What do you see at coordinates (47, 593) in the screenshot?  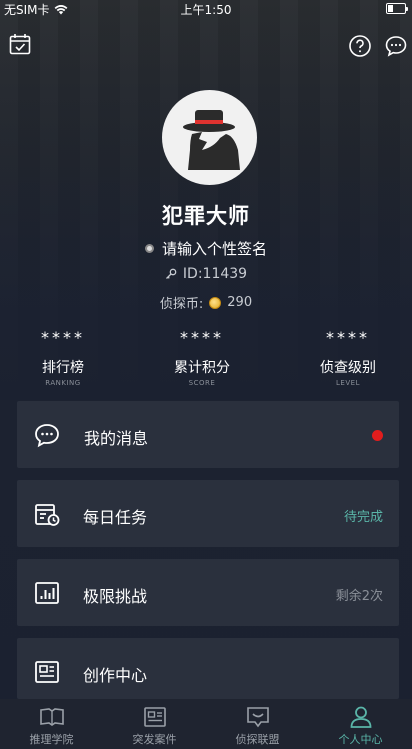 I see `challenge-icon` at bounding box center [47, 593].